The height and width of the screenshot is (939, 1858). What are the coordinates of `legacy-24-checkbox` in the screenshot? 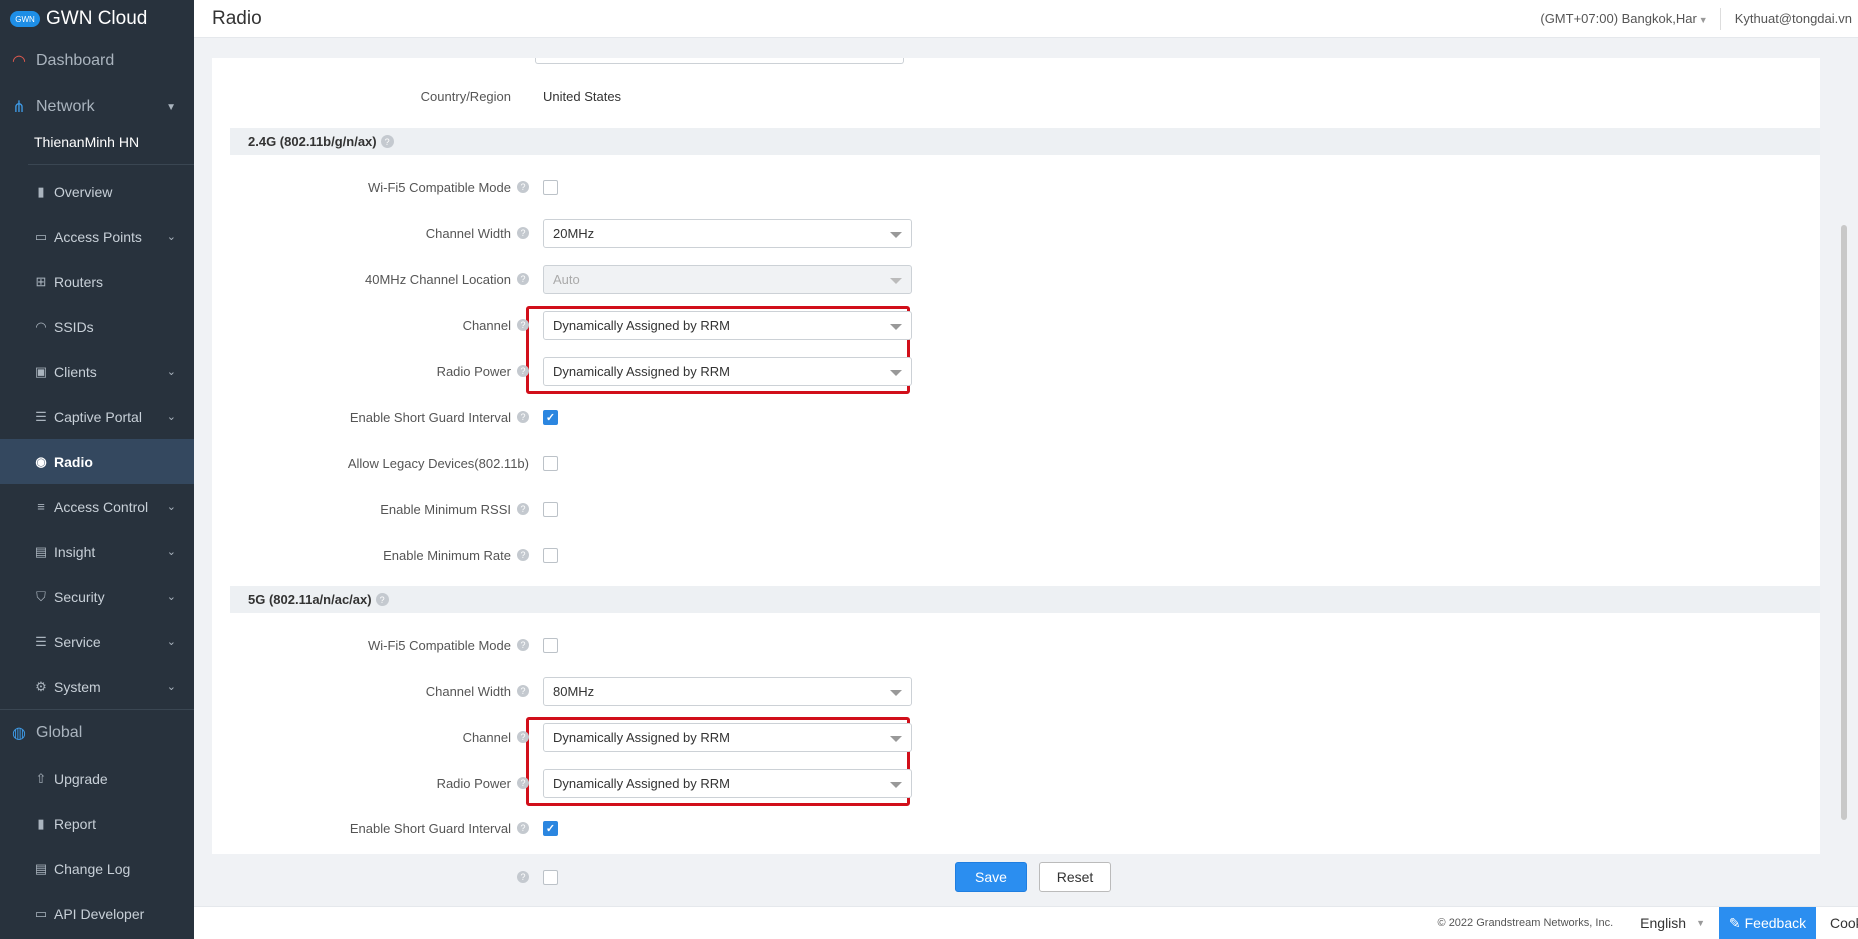 It's located at (550, 463).